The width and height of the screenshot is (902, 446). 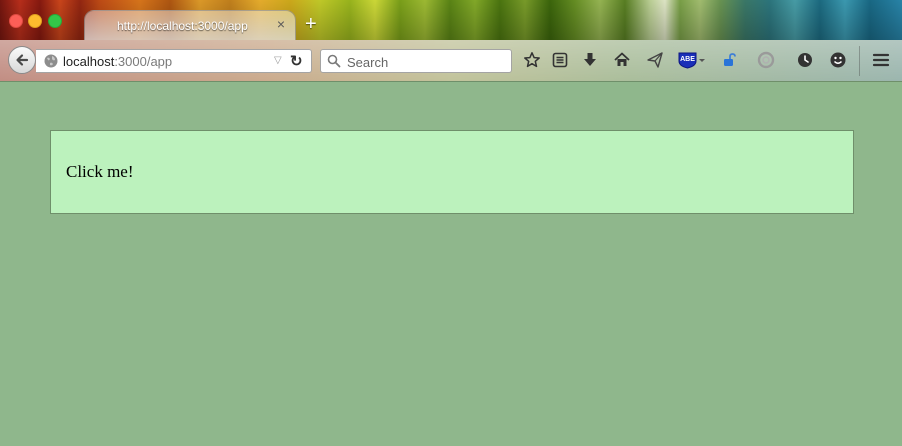 What do you see at coordinates (766, 60) in the screenshot?
I see `circle-icon` at bounding box center [766, 60].